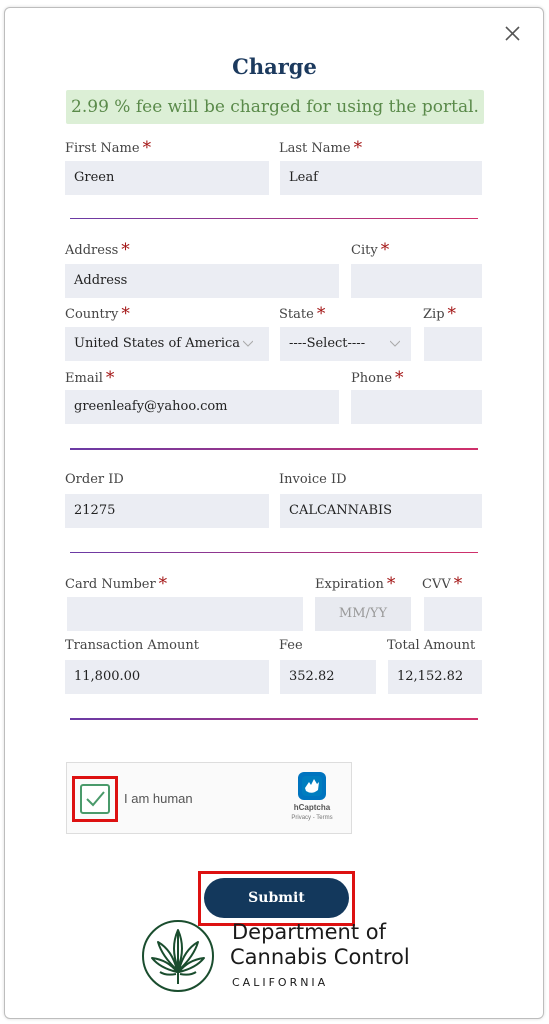 This screenshot has width=549, height=1024. What do you see at coordinates (90, 378) in the screenshot?
I see `email-label: Email *` at bounding box center [90, 378].